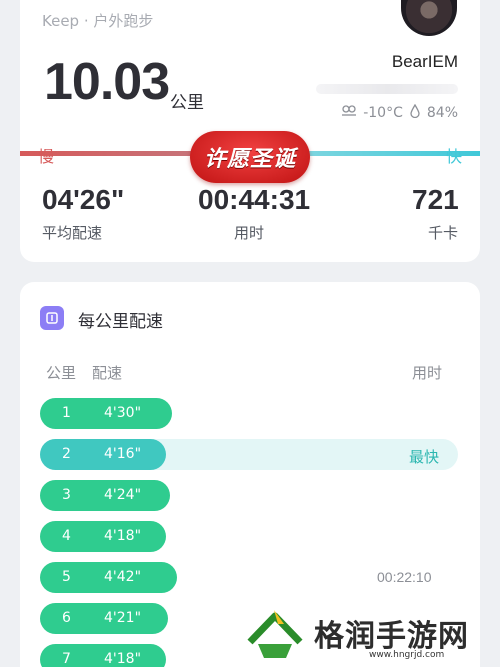 The height and width of the screenshot is (667, 500). Describe the element at coordinates (442, 113) in the screenshot. I see `humidity: 84%` at that location.